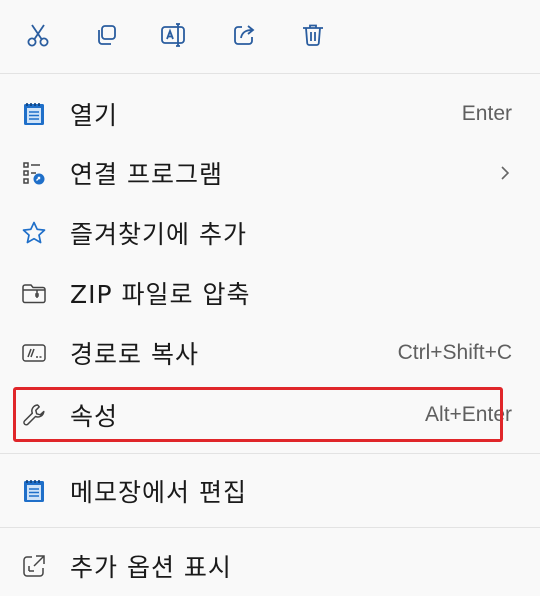  I want to click on star-icon, so click(34, 233).